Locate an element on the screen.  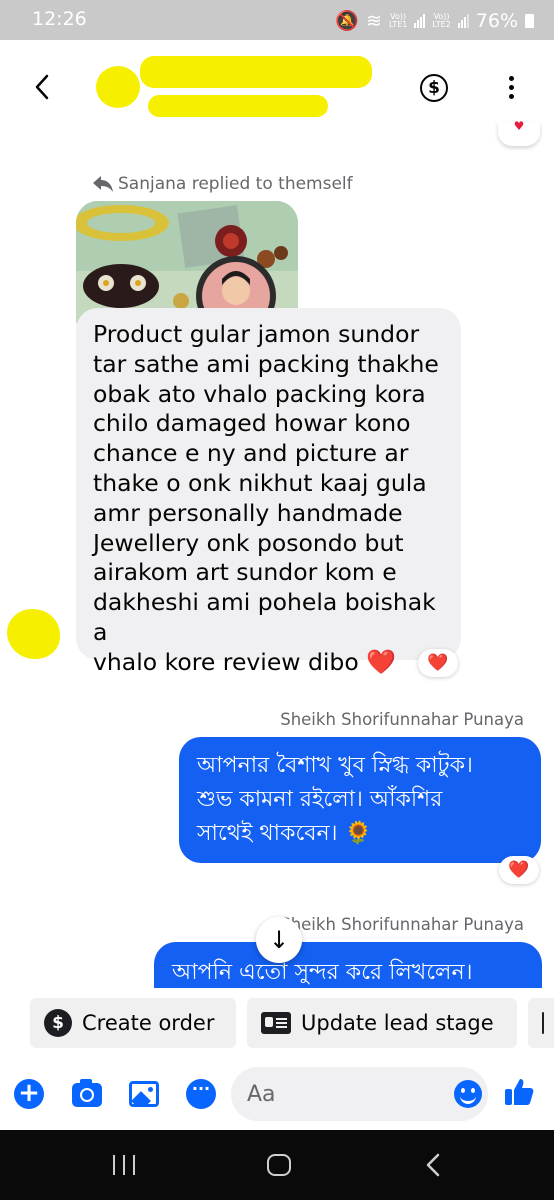
message-input-box is located at coordinates (359, 1094).